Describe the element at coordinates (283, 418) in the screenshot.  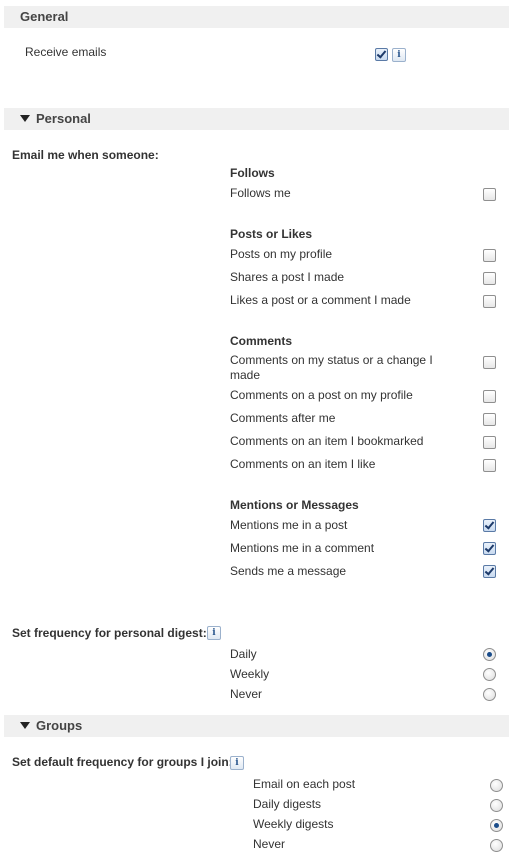
I see `comments-after-me-label: Comments after me` at that location.